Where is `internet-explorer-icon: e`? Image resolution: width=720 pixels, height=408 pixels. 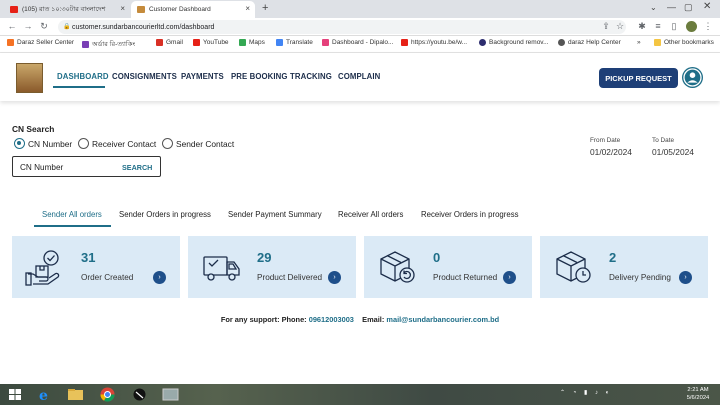 internet-explorer-icon: e is located at coordinates (44, 395).